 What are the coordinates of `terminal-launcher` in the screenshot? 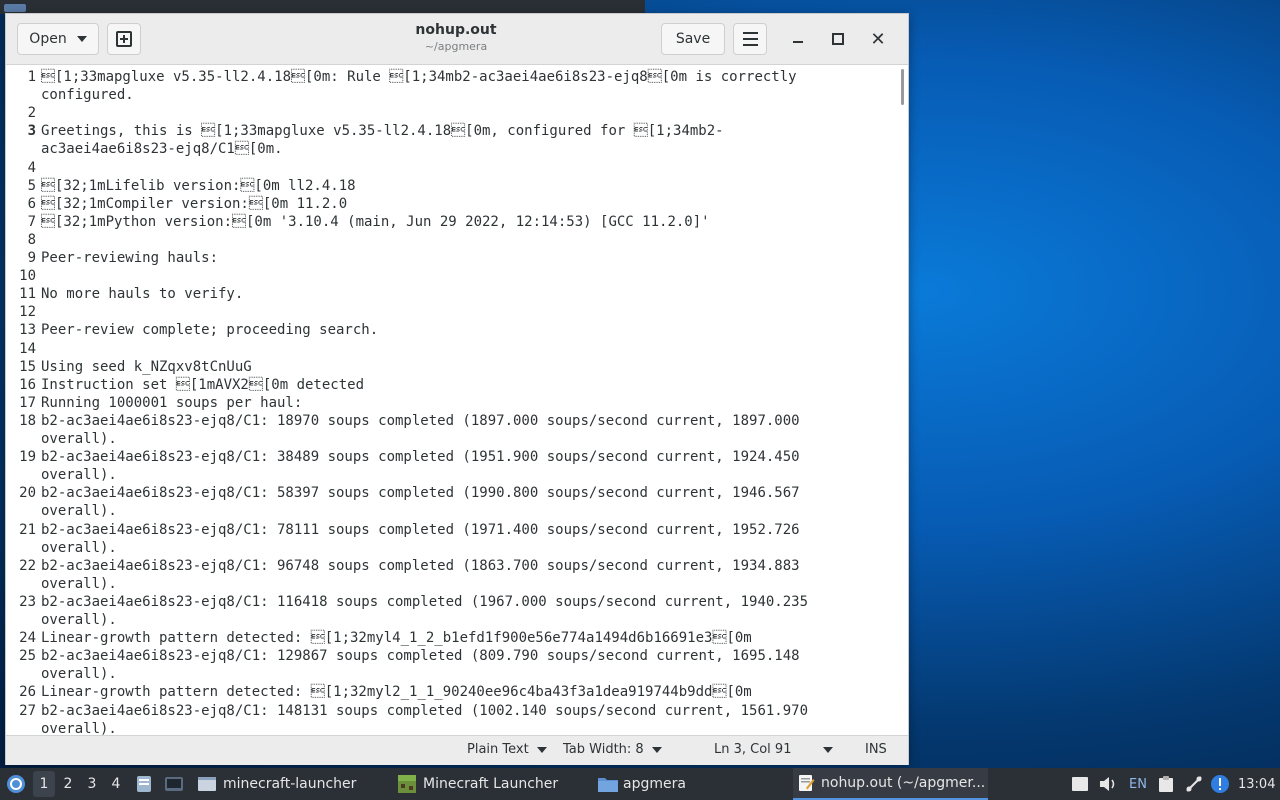 It's located at (174, 784).